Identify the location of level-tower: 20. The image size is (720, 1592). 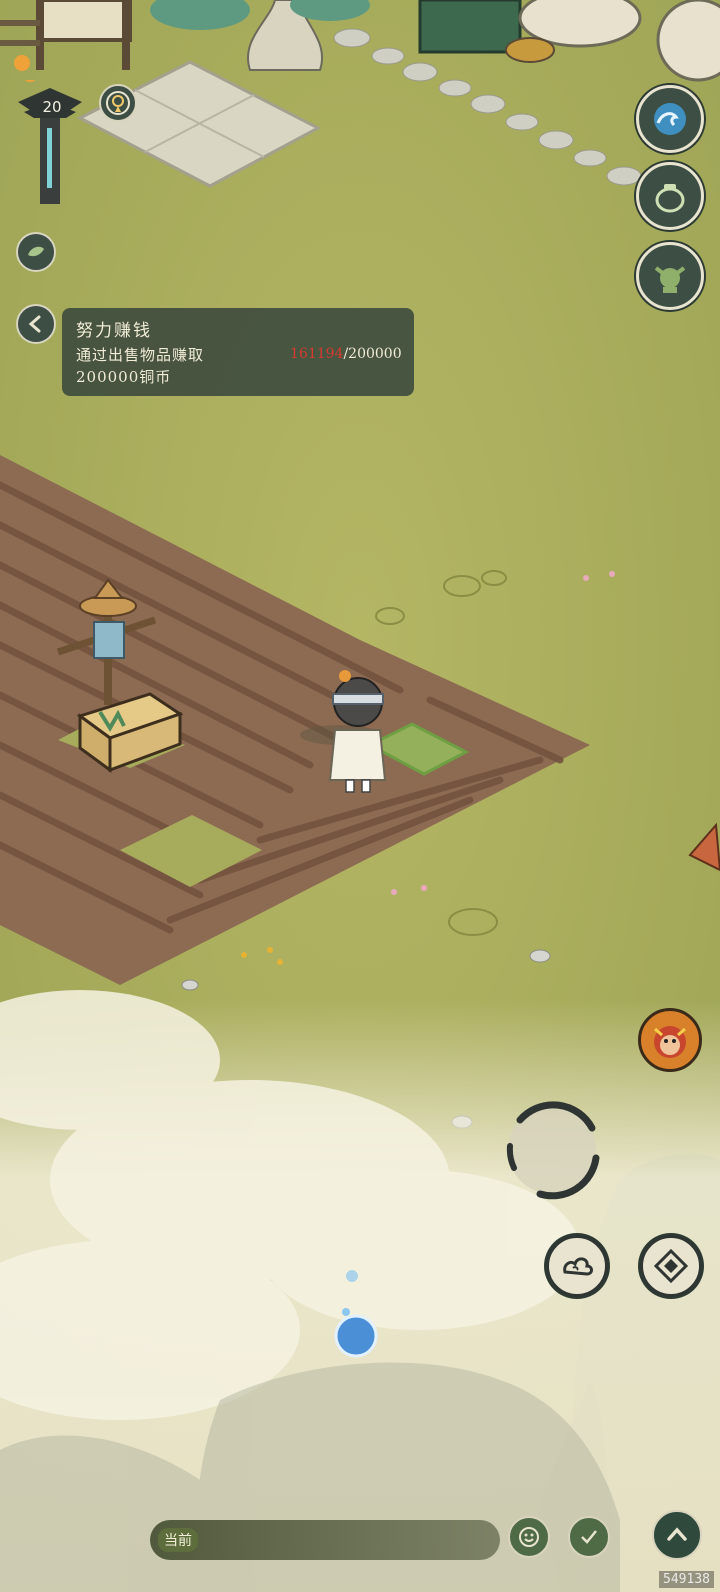
(56, 135).